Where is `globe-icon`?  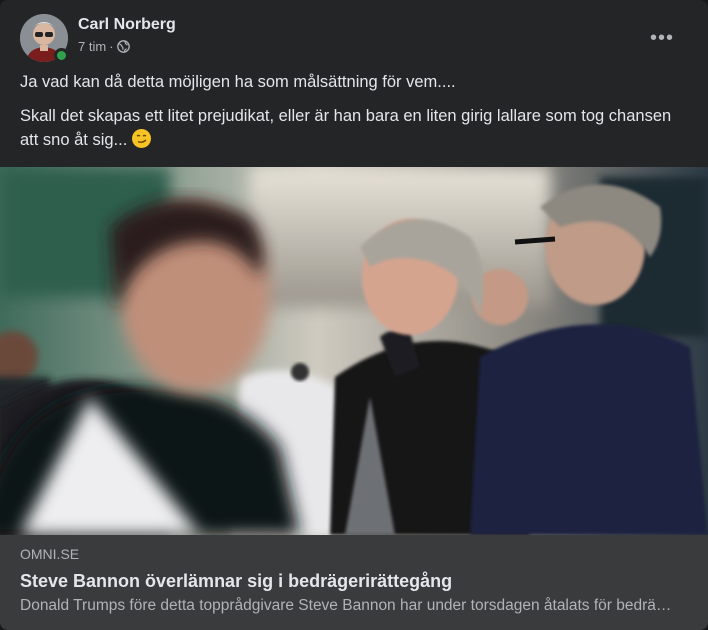
globe-icon is located at coordinates (123, 46).